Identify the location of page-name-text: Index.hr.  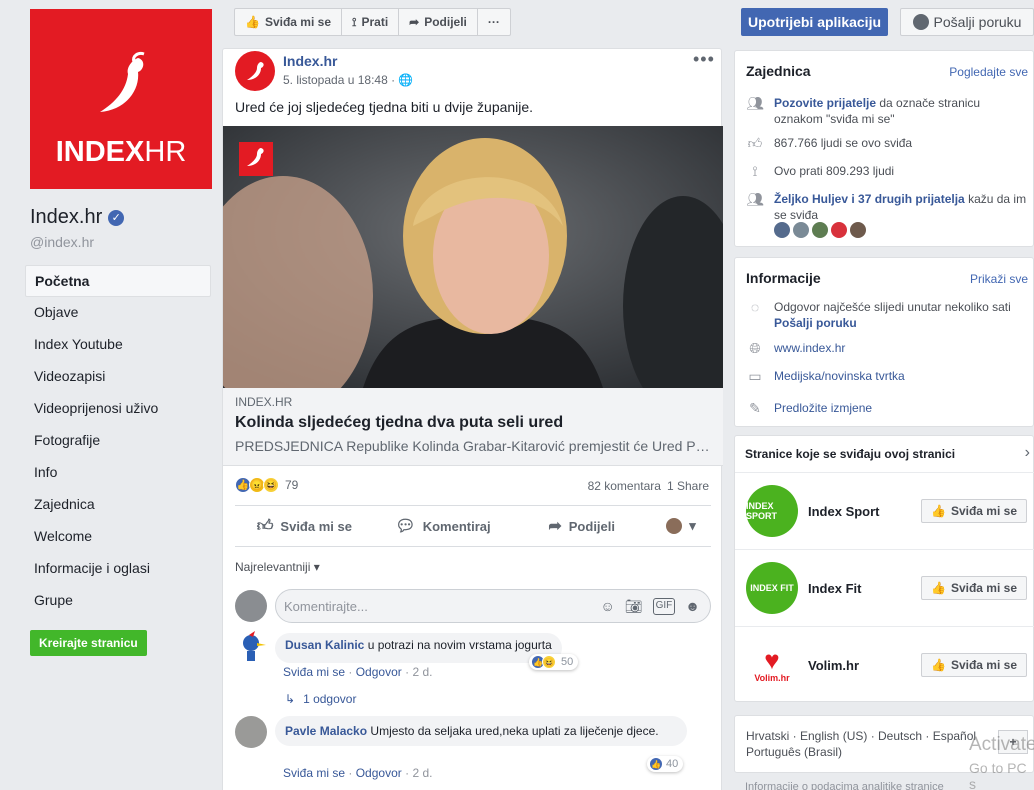
(66, 217).